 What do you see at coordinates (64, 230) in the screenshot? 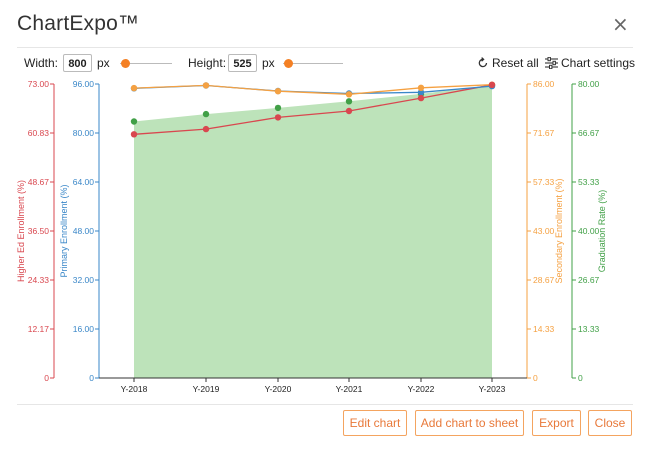
I see `primary-axis-title: Primary Enrollment (%)` at bounding box center [64, 230].